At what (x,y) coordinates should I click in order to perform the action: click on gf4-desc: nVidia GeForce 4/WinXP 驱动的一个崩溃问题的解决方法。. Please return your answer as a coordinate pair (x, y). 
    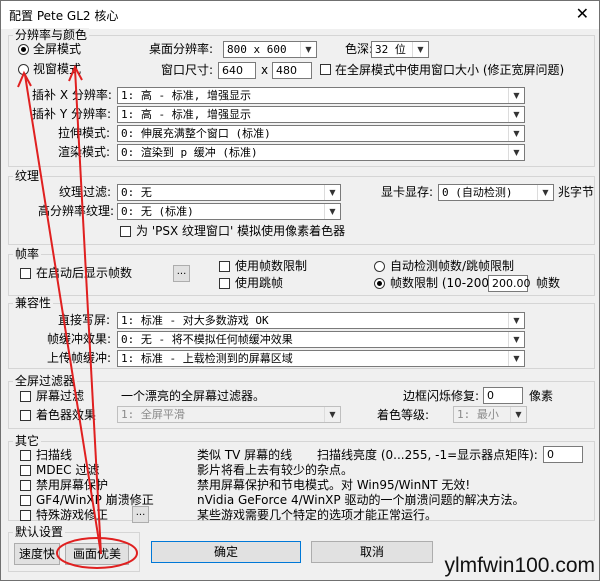
    Looking at the image, I should click on (361, 500).